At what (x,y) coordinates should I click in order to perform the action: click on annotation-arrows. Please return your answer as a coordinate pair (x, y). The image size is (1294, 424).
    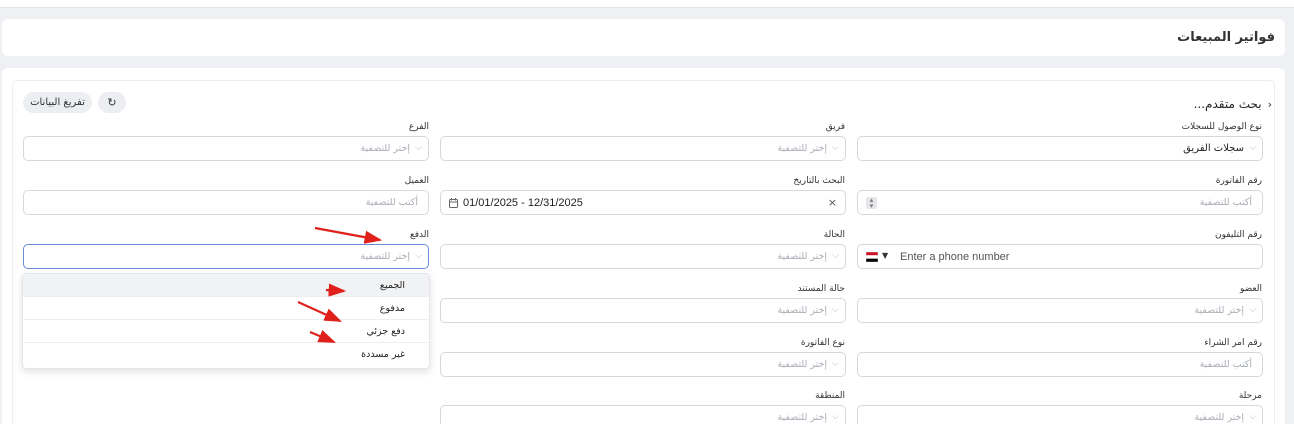
    Looking at the image, I should click on (340, 285).